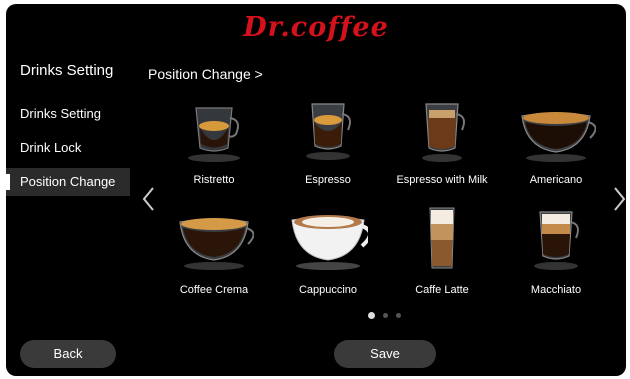  Describe the element at coordinates (556, 290) in the screenshot. I see `drink-label: Macchiato` at that location.